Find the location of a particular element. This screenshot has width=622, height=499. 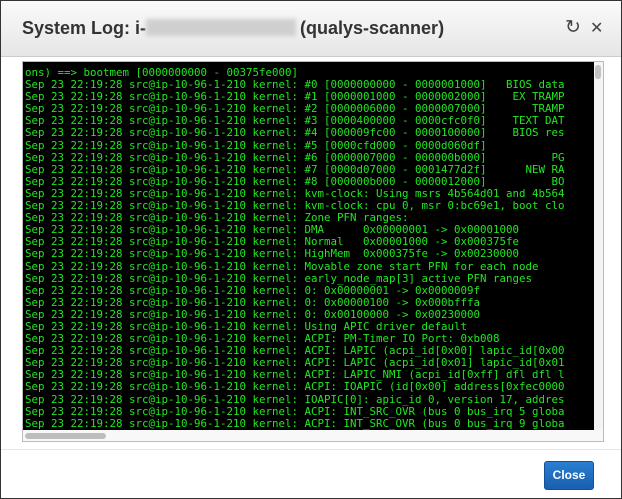

horizontal-scroll-thumb is located at coordinates (65, 436).